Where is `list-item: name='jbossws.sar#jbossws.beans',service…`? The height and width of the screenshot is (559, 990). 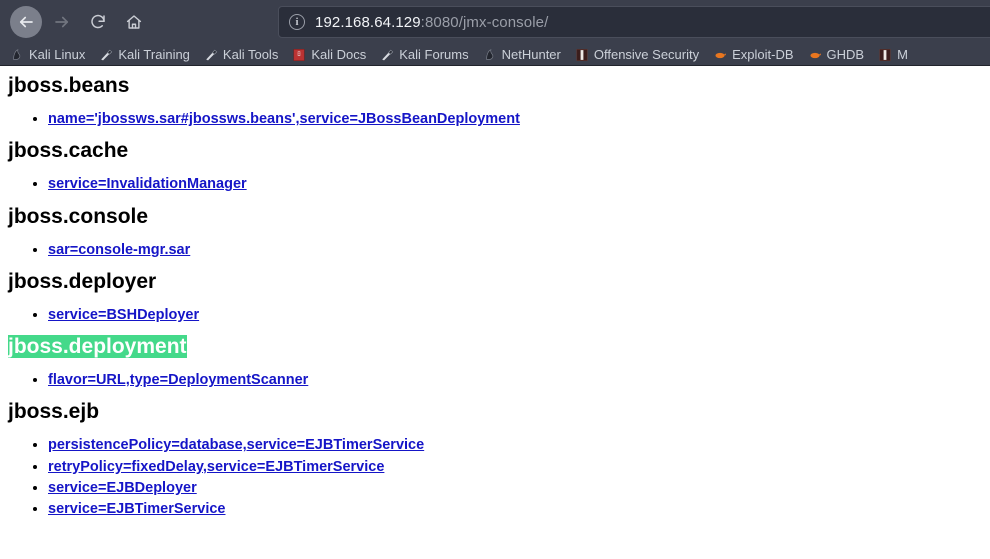
list-item: name='jbossws.sar#jbossws.beans',service… is located at coordinates (519, 118).